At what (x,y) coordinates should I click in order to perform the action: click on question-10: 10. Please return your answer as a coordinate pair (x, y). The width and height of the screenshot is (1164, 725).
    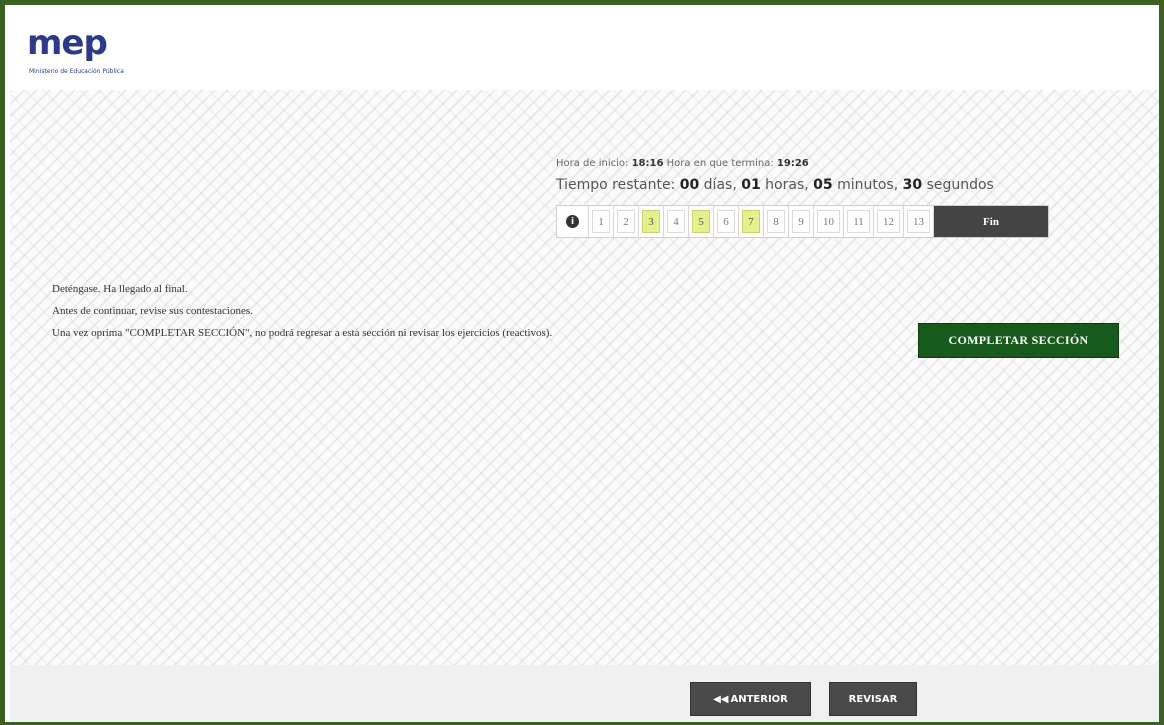
    Looking at the image, I should click on (829, 221).